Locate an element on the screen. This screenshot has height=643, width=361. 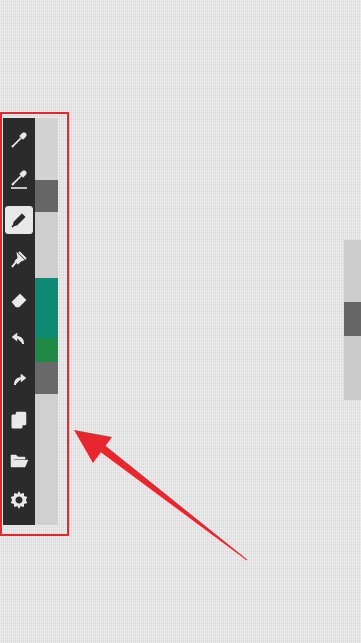
arrow-head is located at coordinates (93, 446).